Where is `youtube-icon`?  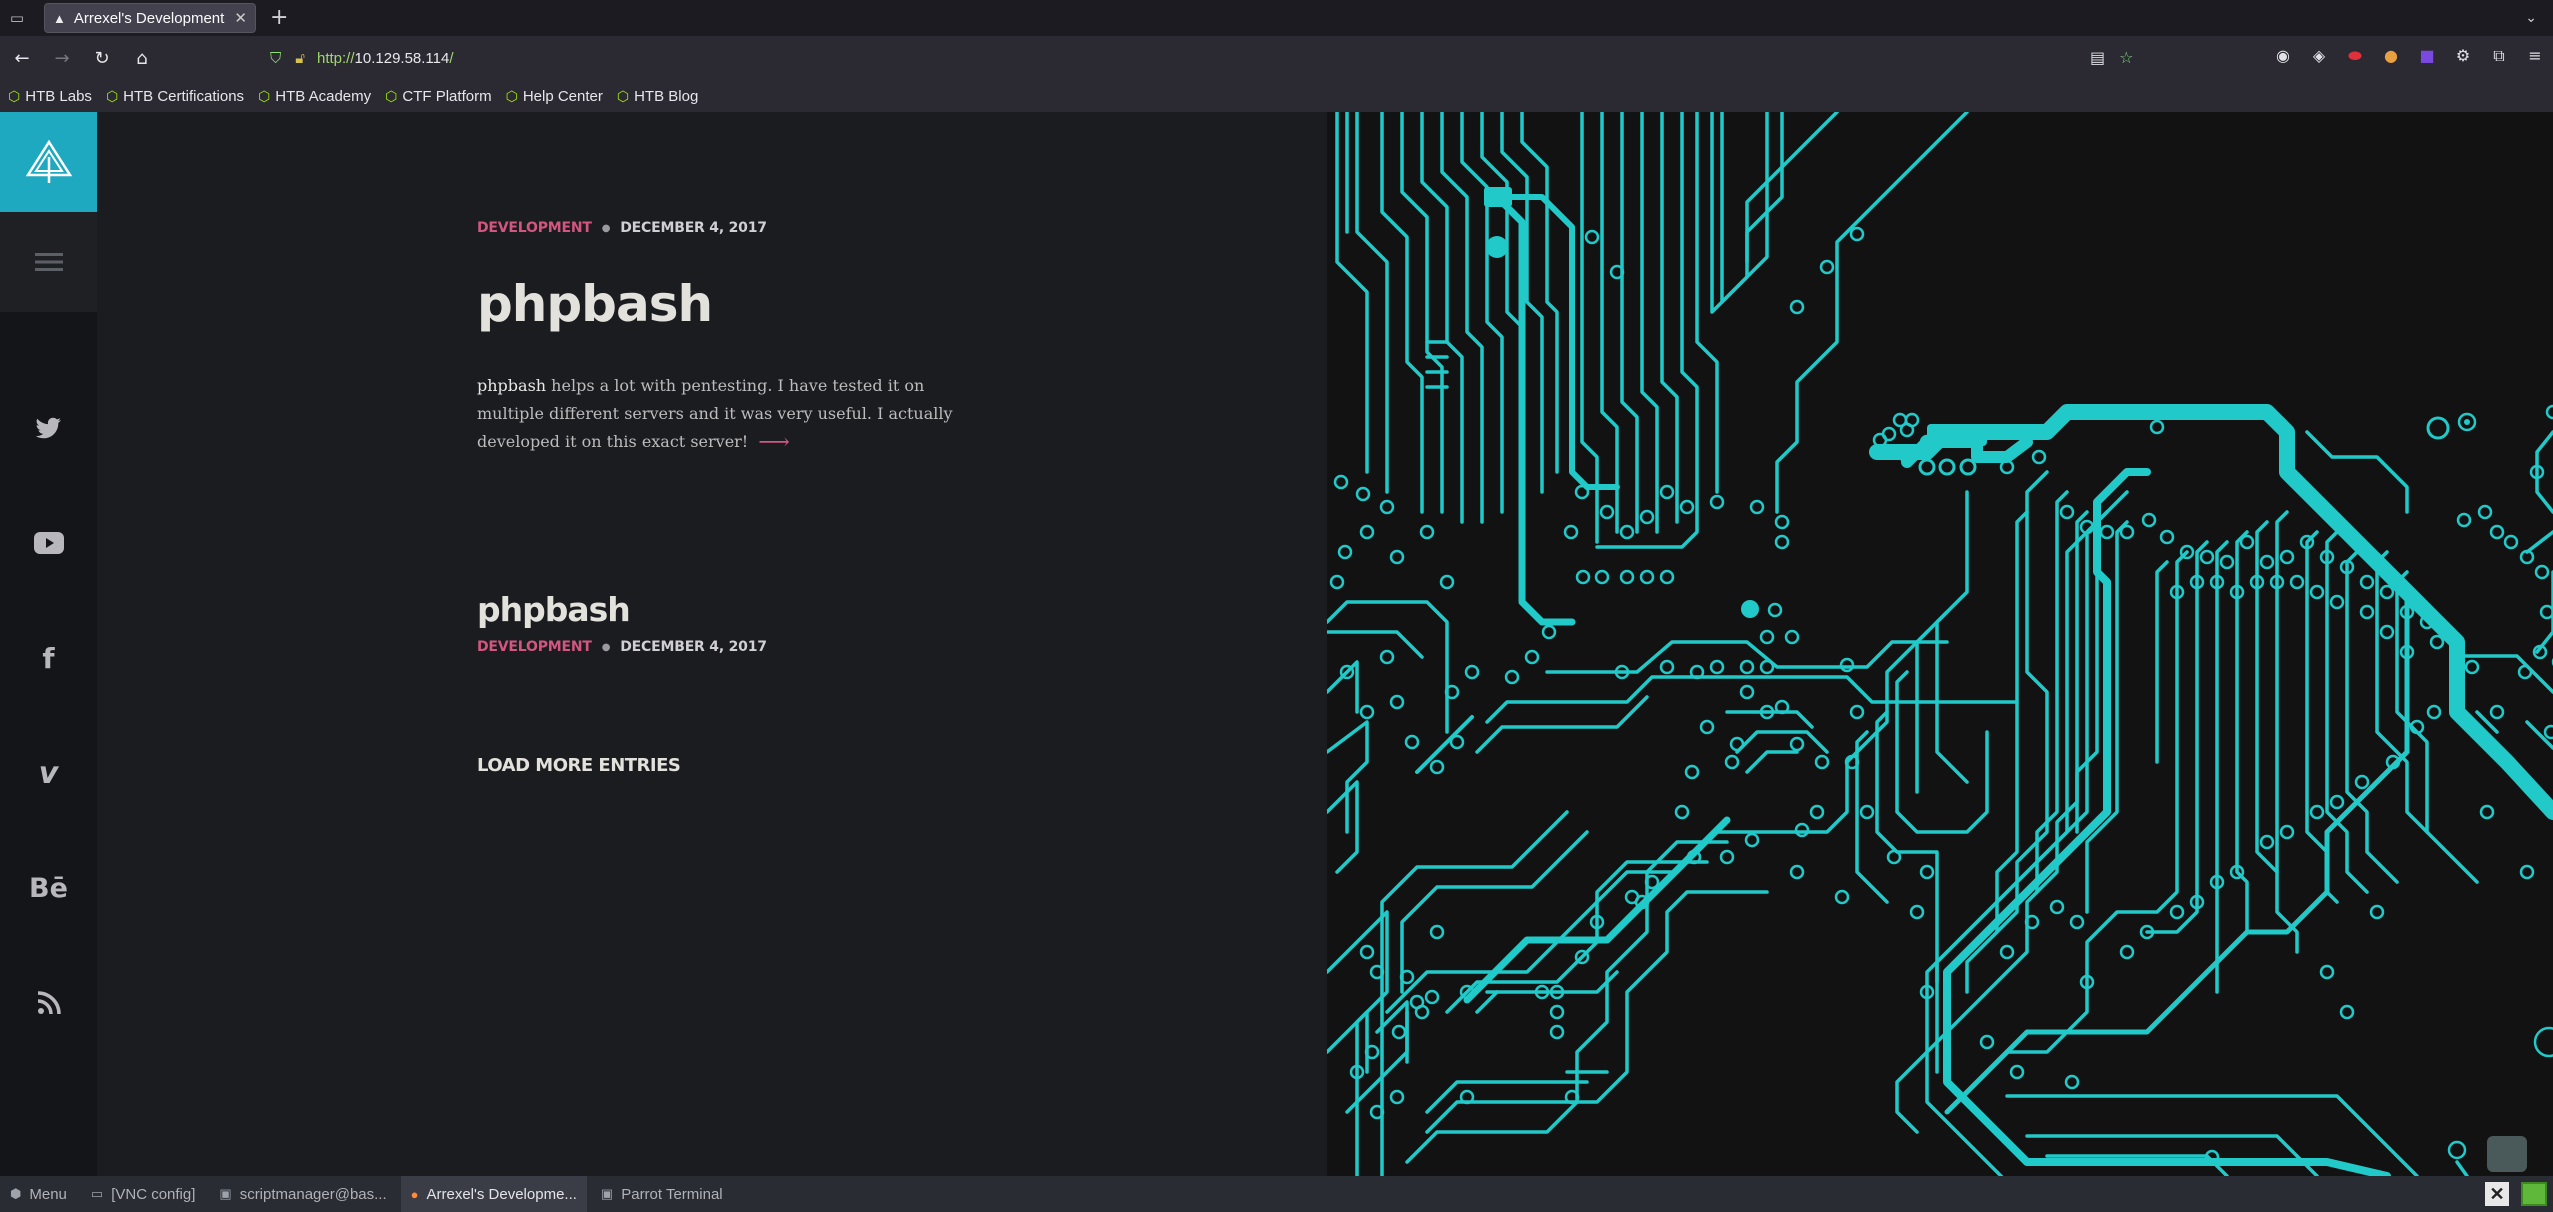
youtube-icon is located at coordinates (48, 543).